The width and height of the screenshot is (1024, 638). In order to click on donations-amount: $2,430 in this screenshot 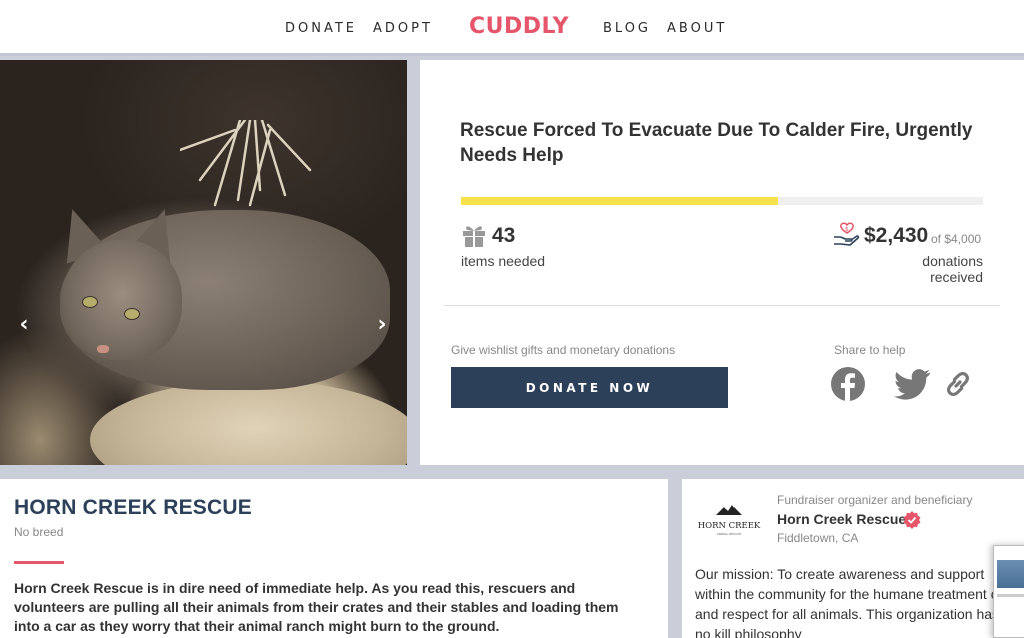, I will do `click(896, 235)`.